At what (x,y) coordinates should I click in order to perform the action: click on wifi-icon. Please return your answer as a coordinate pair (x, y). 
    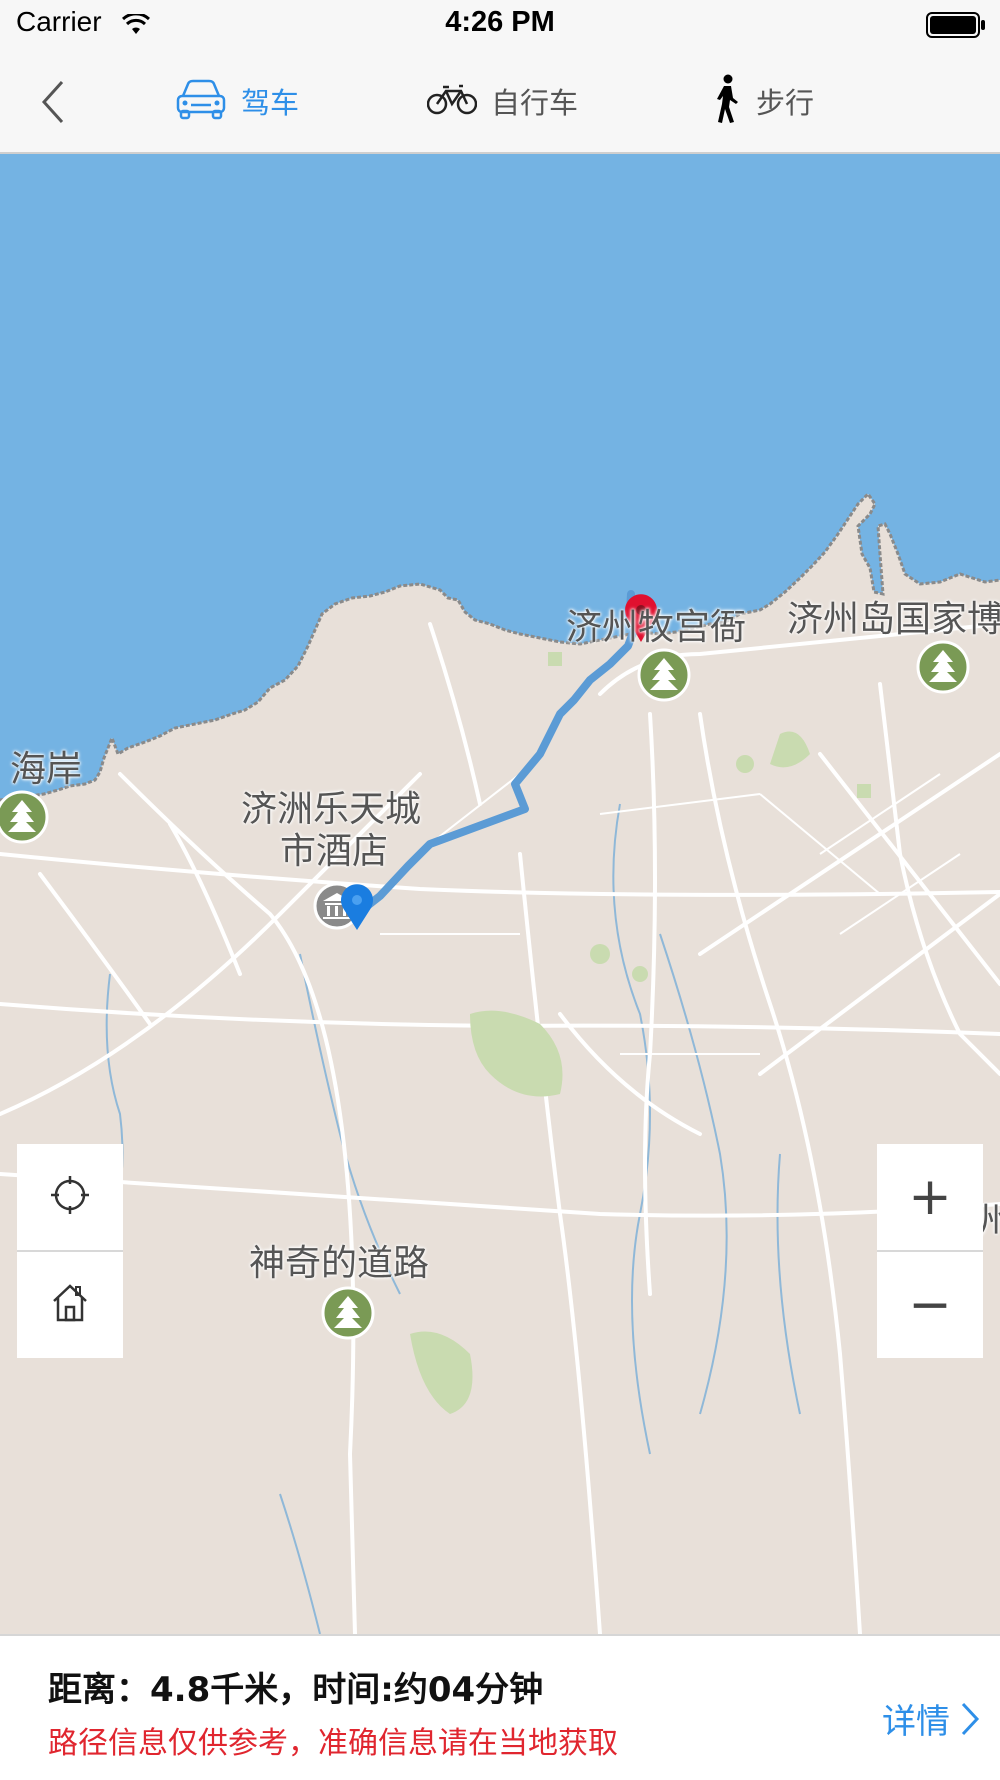
    Looking at the image, I should click on (136, 26).